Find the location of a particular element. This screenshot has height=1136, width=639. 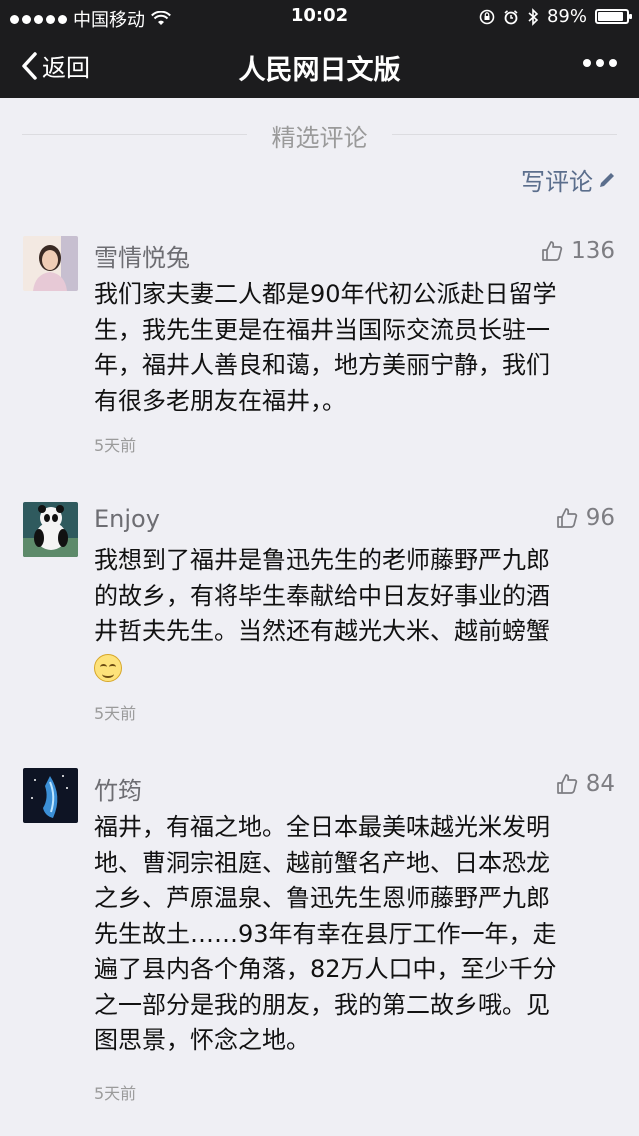

divider-right is located at coordinates (504, 134).